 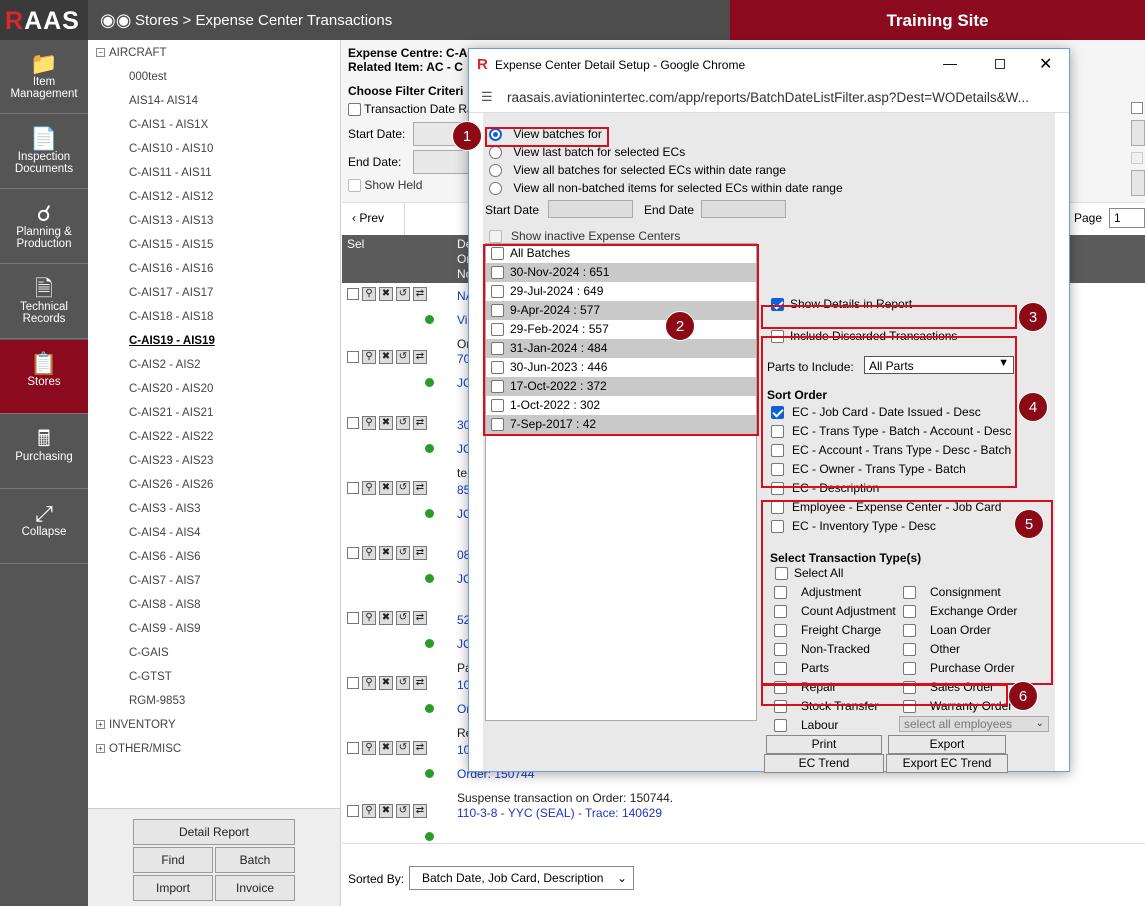 I want to click on tree-item: C-AIS20 - AIS20, so click(x=171, y=389).